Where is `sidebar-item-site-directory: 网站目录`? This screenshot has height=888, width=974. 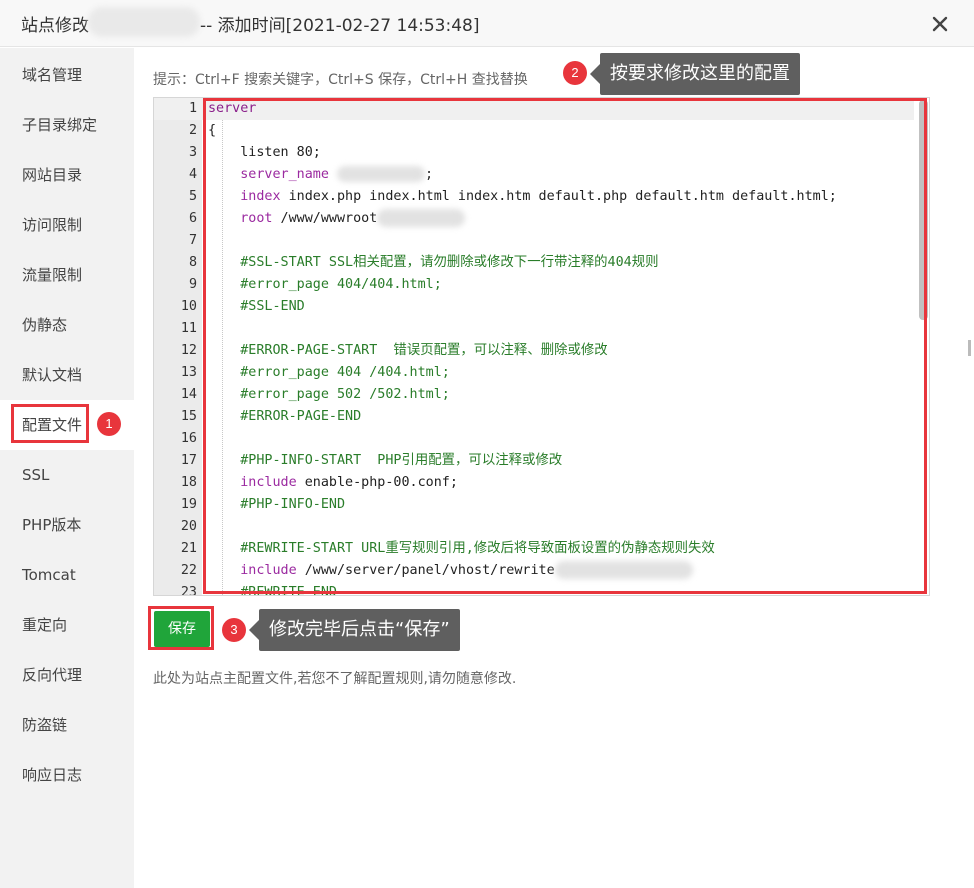 sidebar-item-site-directory: 网站目录 is located at coordinates (67, 175).